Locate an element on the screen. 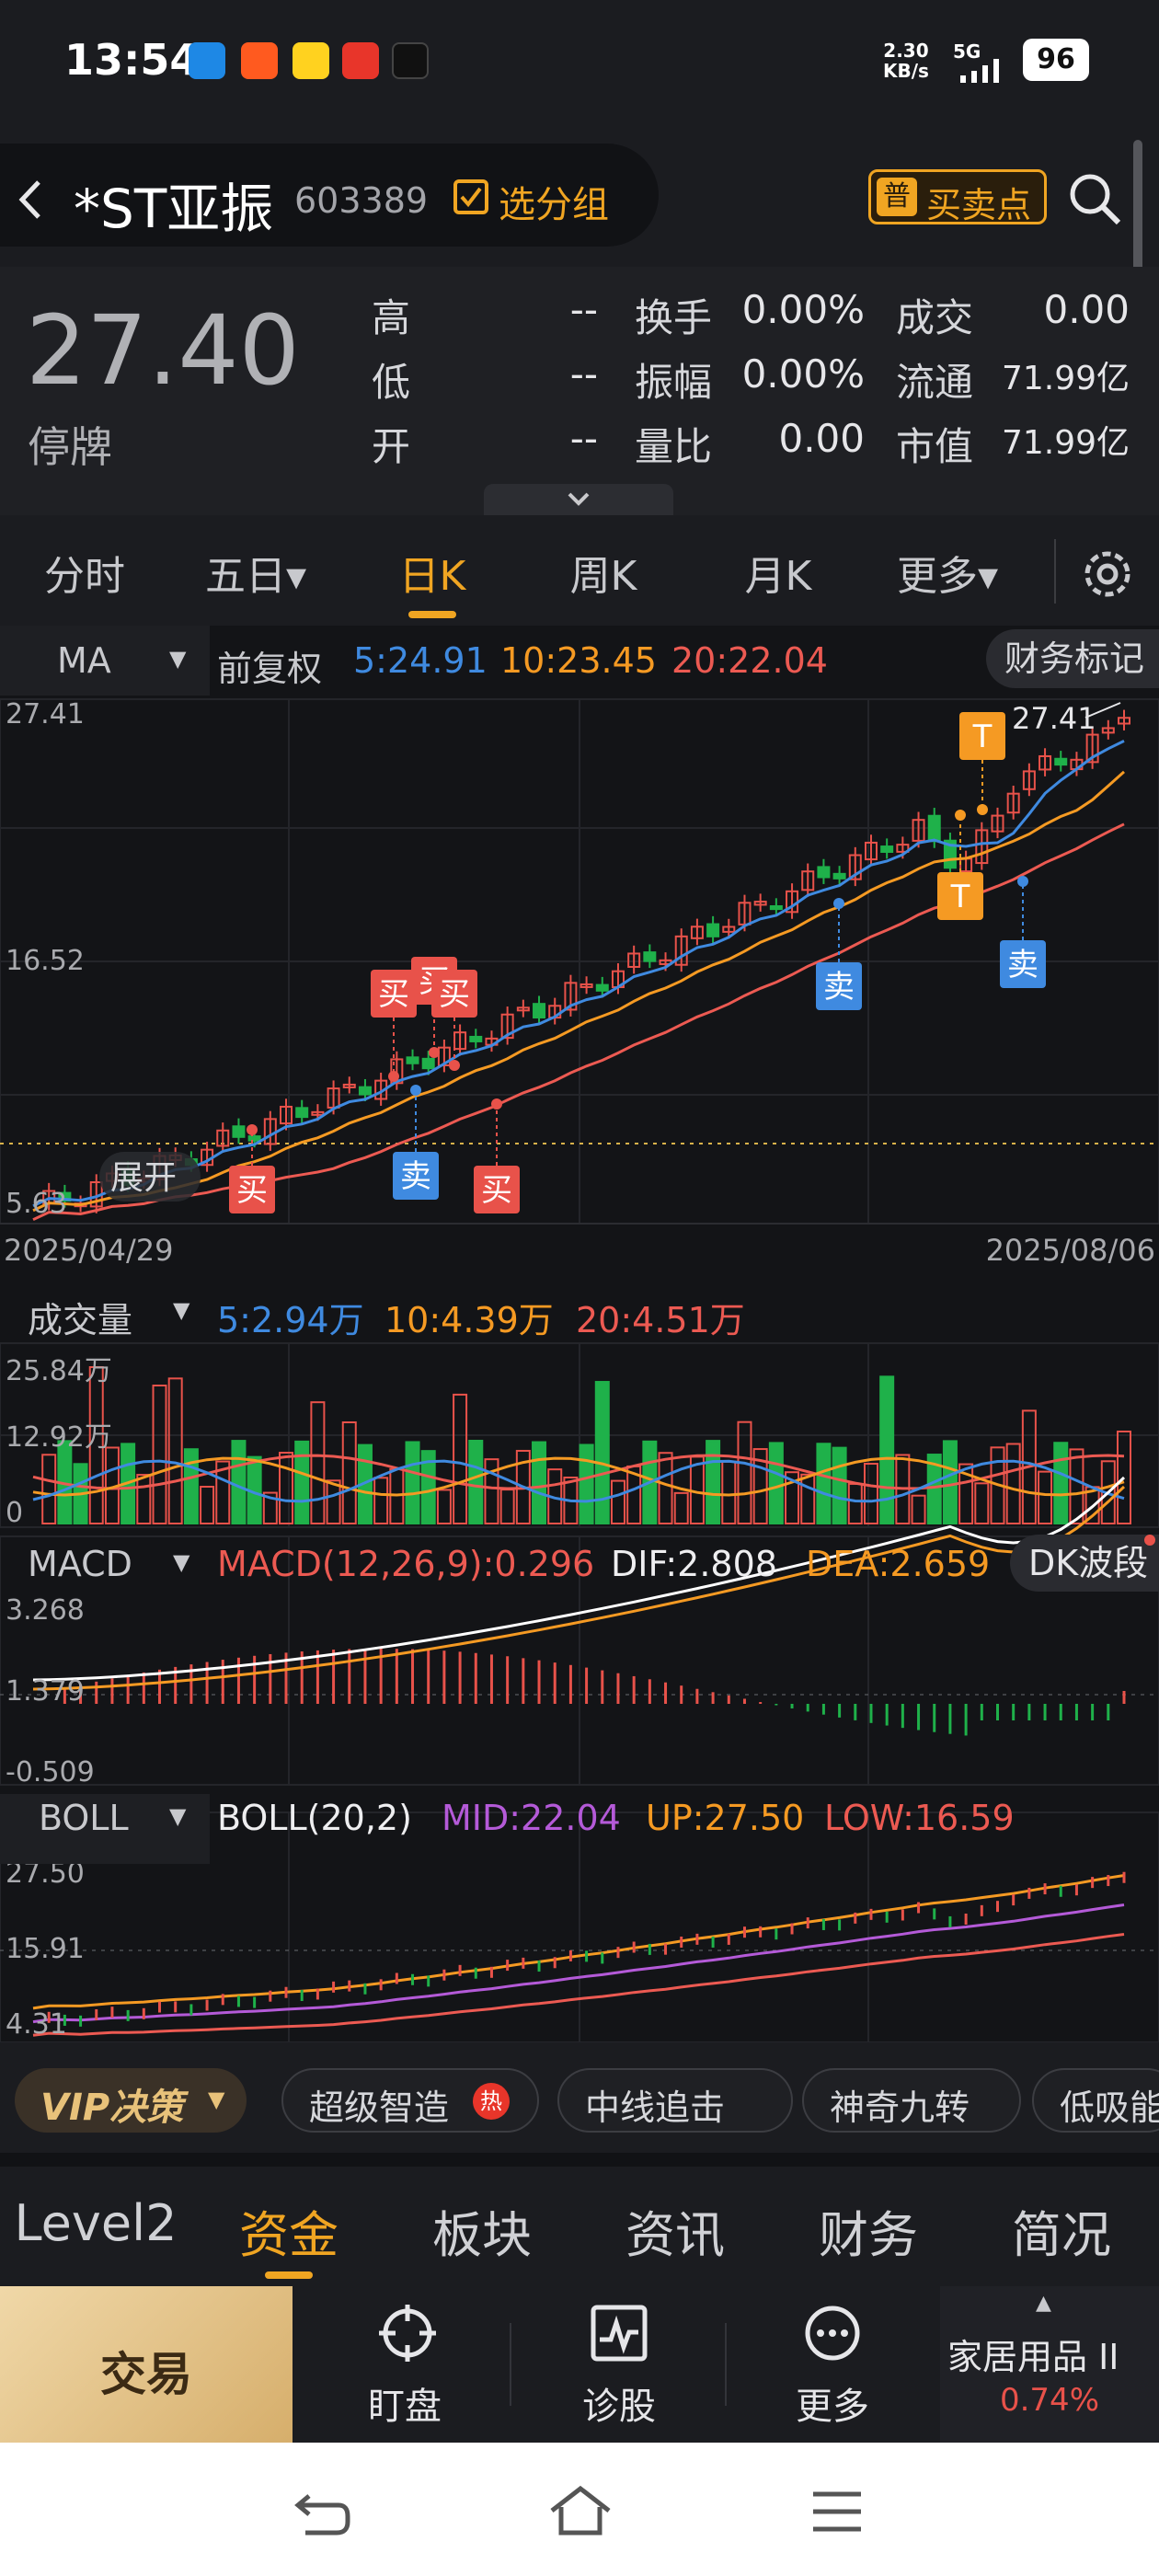  separator is located at coordinates (579, 2160).